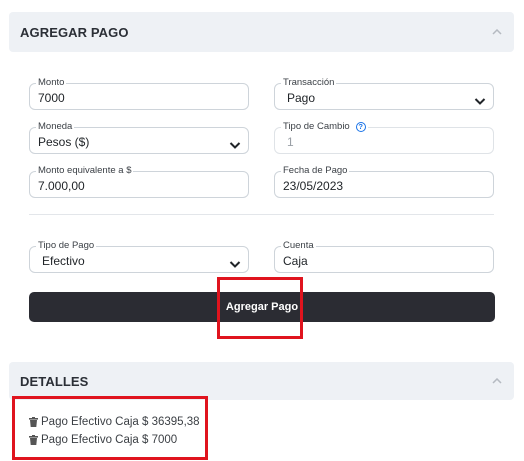 This screenshot has width=524, height=461. I want to click on monto-value: 7000, so click(51, 98).